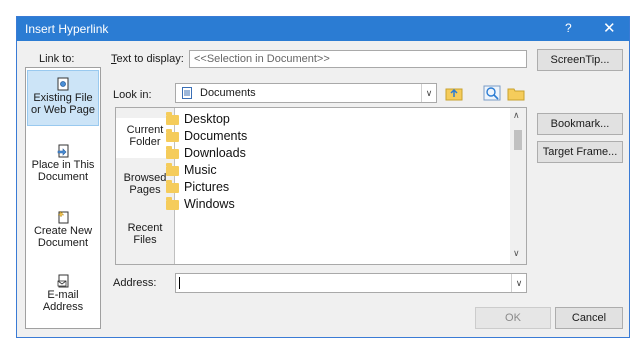  What do you see at coordinates (63, 177) in the screenshot?
I see `sidebar-label-place-line2: Document` at bounding box center [63, 177].